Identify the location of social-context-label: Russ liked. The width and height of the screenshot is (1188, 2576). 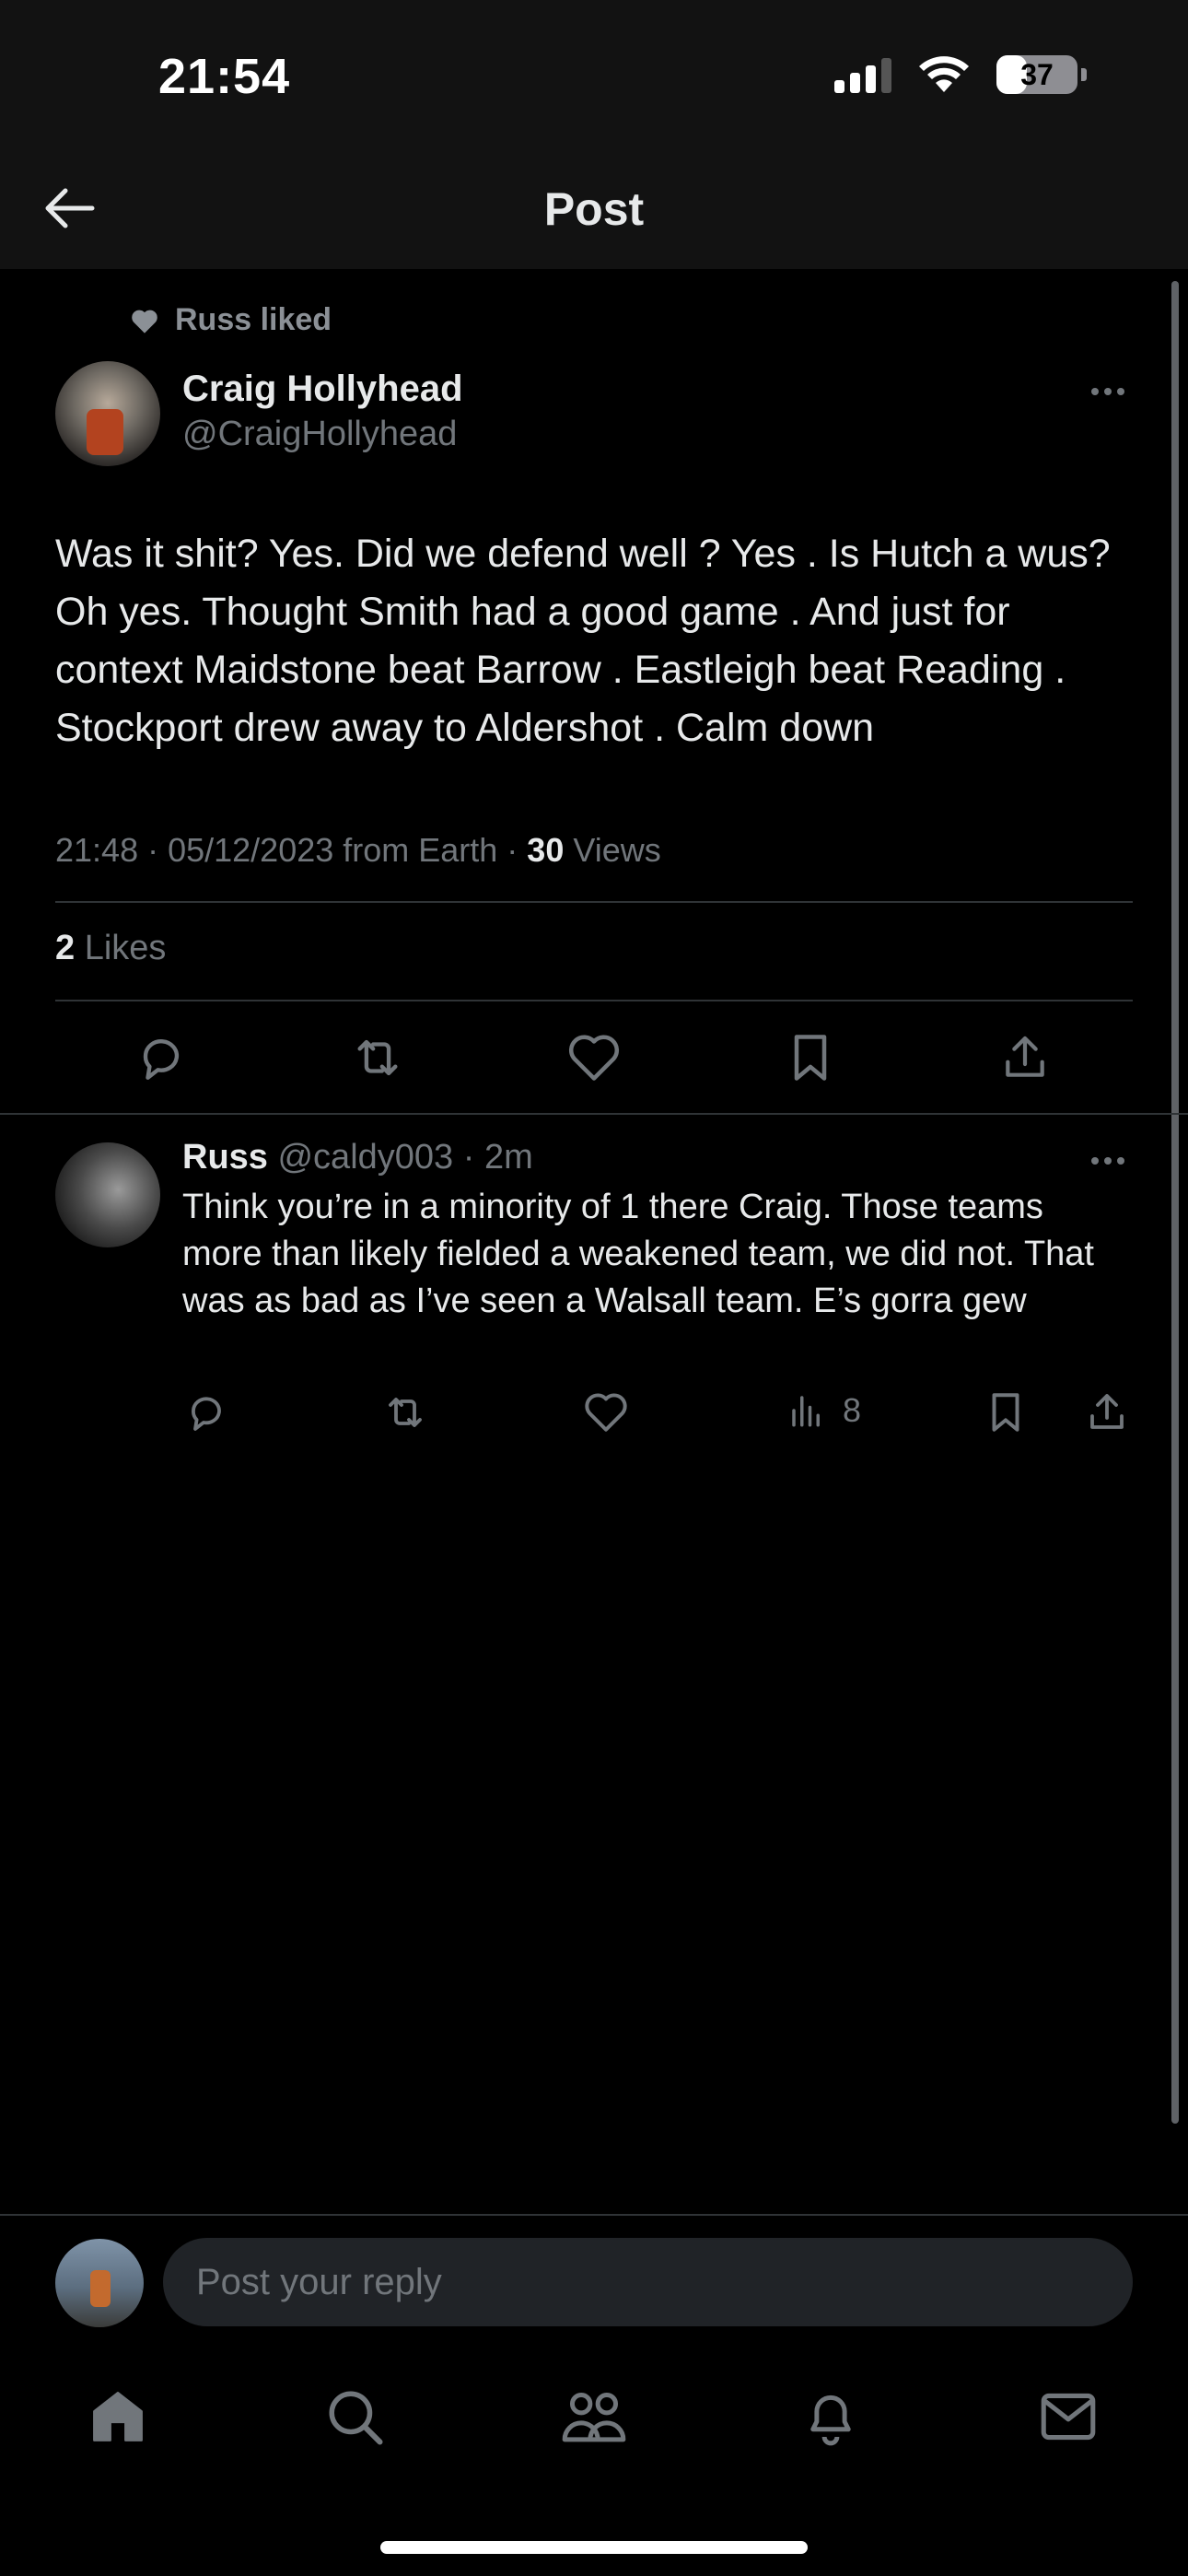
(253, 319).